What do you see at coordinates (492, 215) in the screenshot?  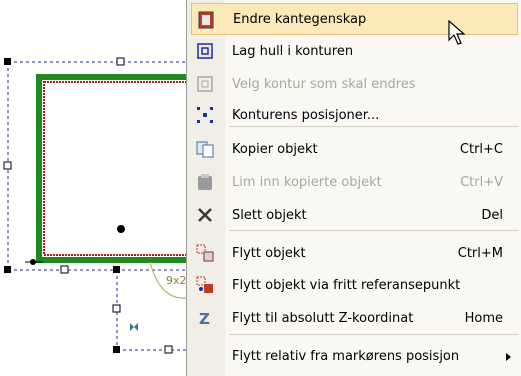 I see `menu-item-shortcut: Del` at bounding box center [492, 215].